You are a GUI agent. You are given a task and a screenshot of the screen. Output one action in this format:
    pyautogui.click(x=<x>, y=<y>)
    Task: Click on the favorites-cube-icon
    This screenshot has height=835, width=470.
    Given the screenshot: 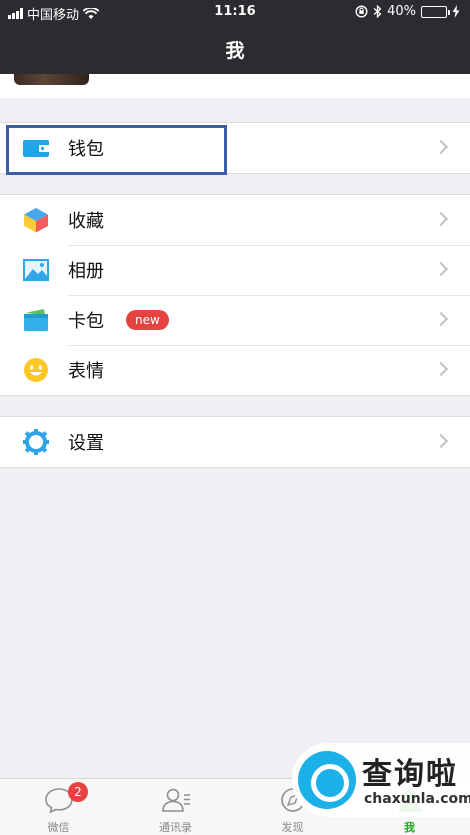 What is the action you would take?
    pyautogui.click(x=36, y=220)
    